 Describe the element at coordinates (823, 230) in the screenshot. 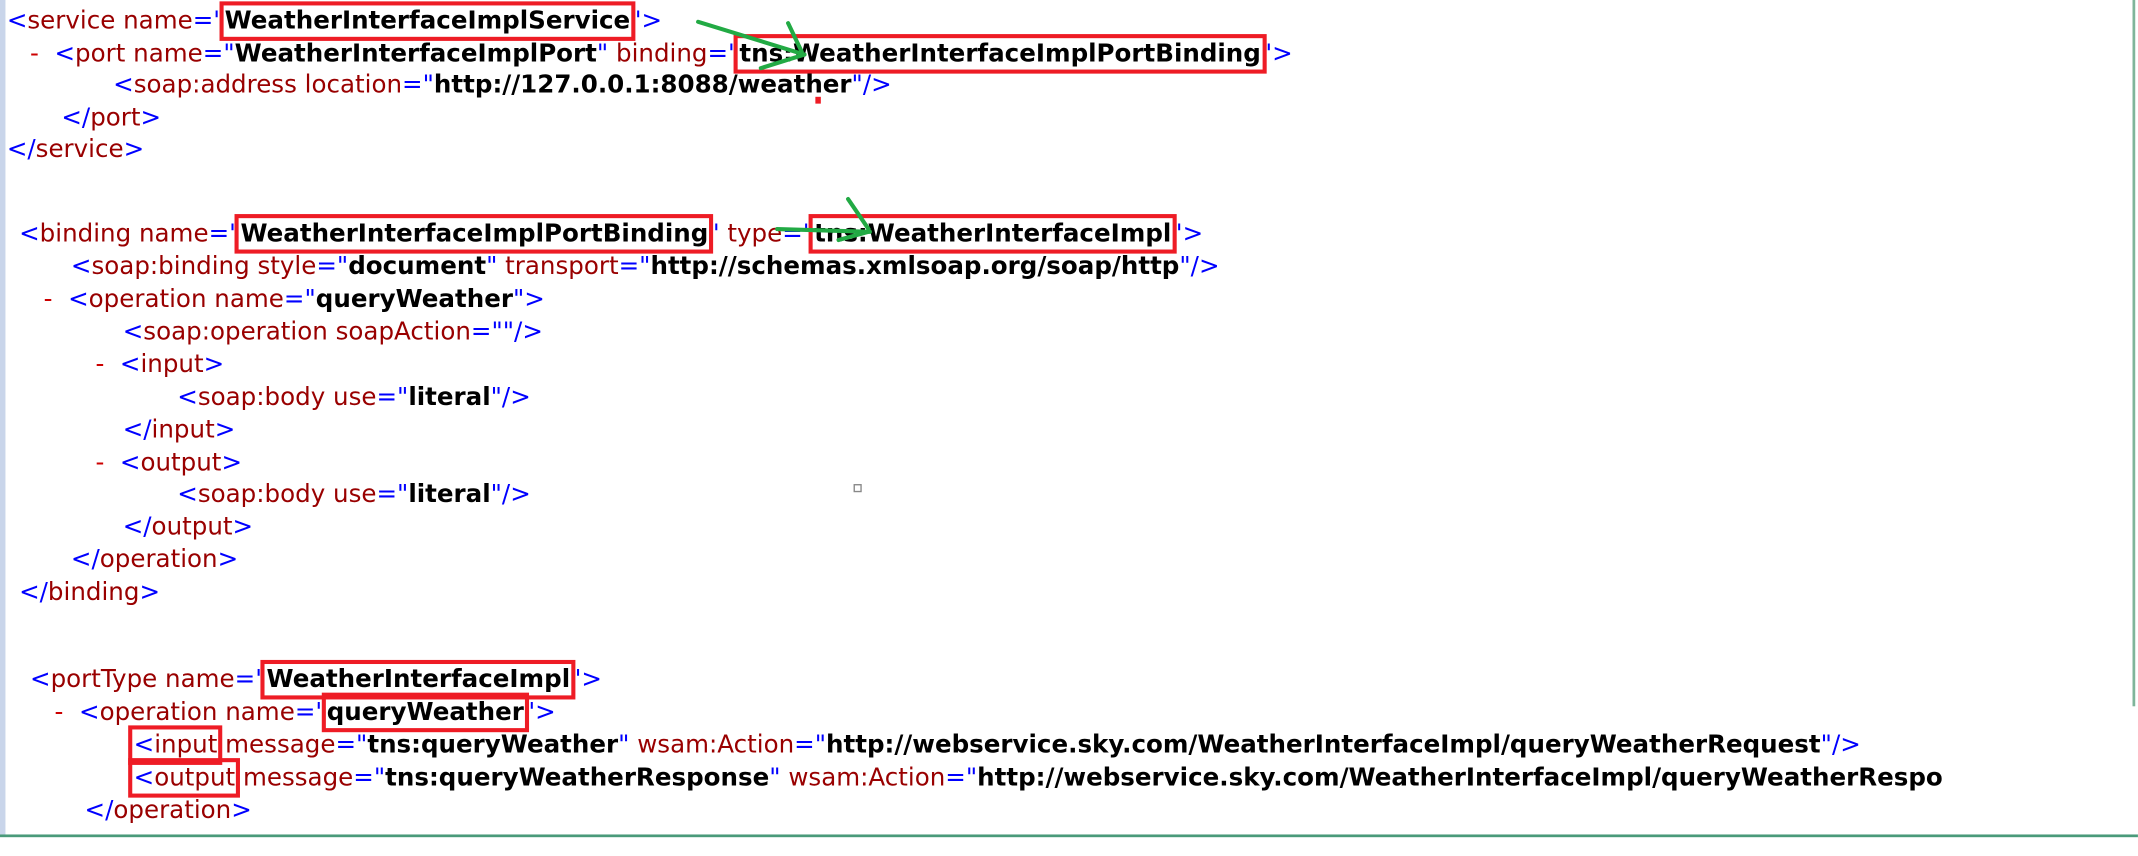

I see `arrow-binding-to-porttype` at that location.